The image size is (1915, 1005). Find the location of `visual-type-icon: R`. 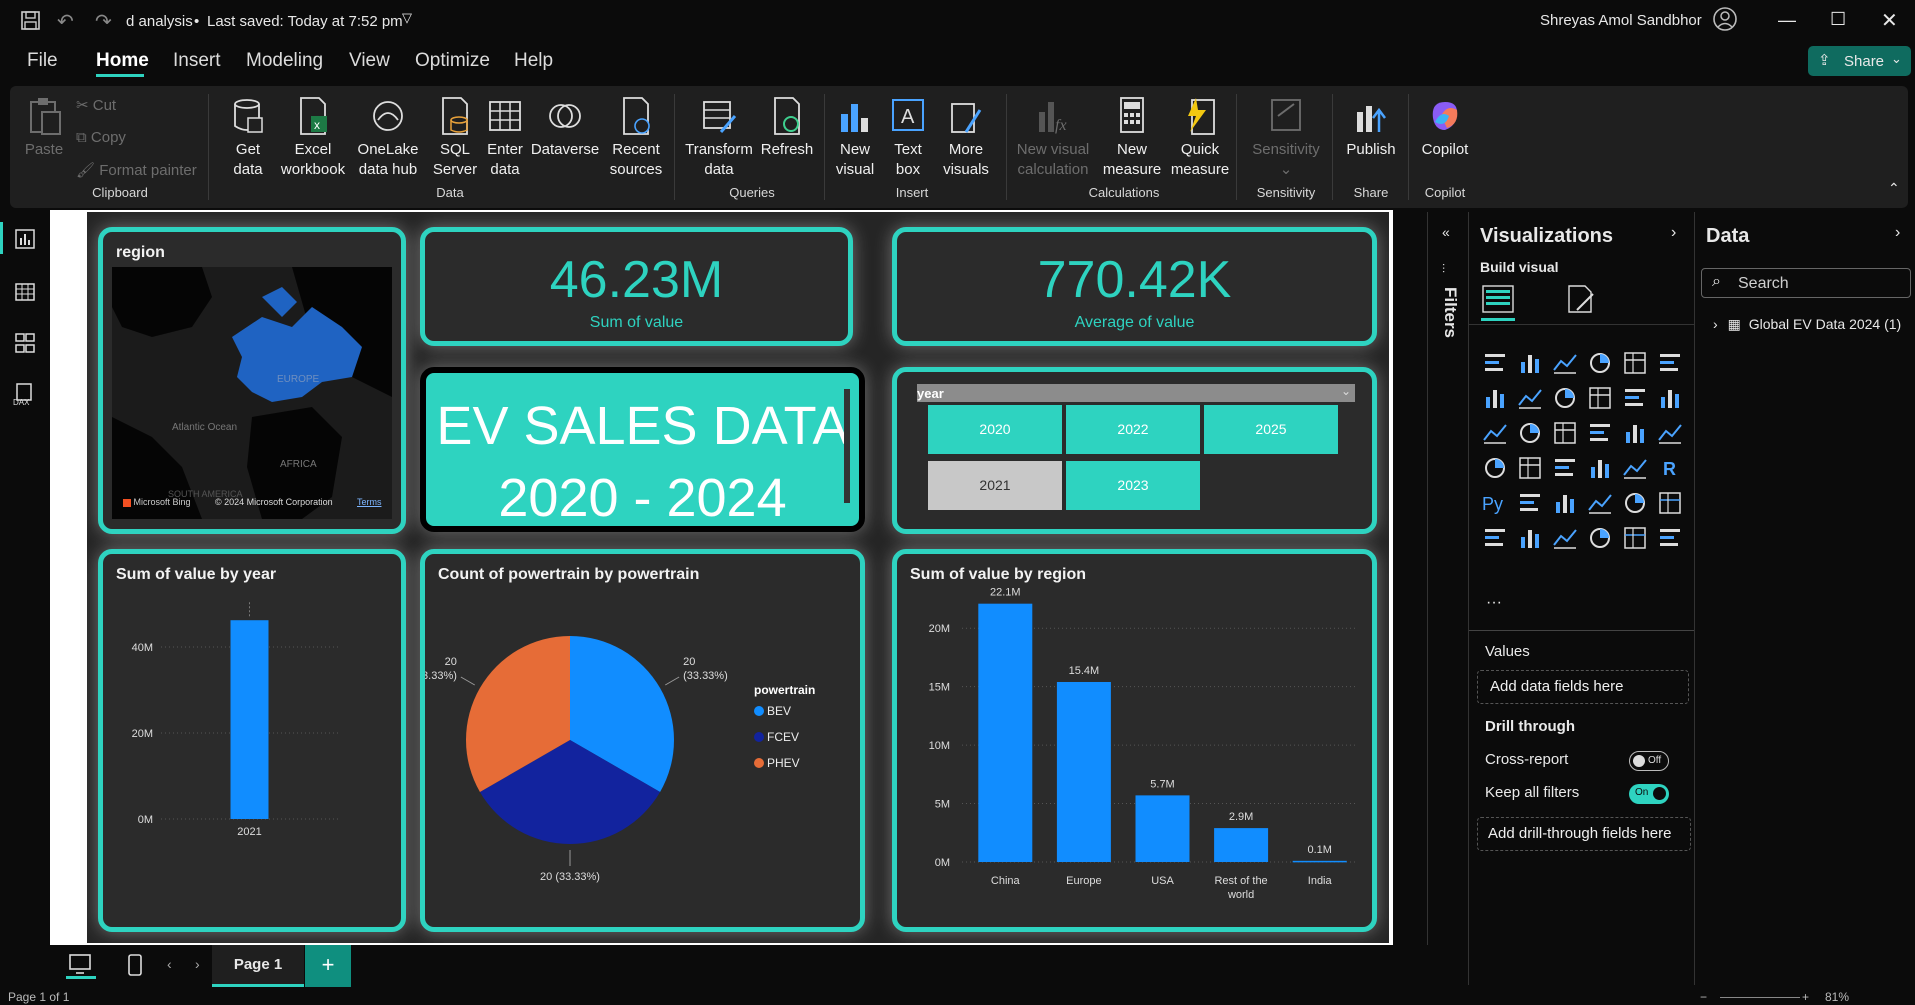

visual-type-icon: R is located at coordinates (1670, 468).